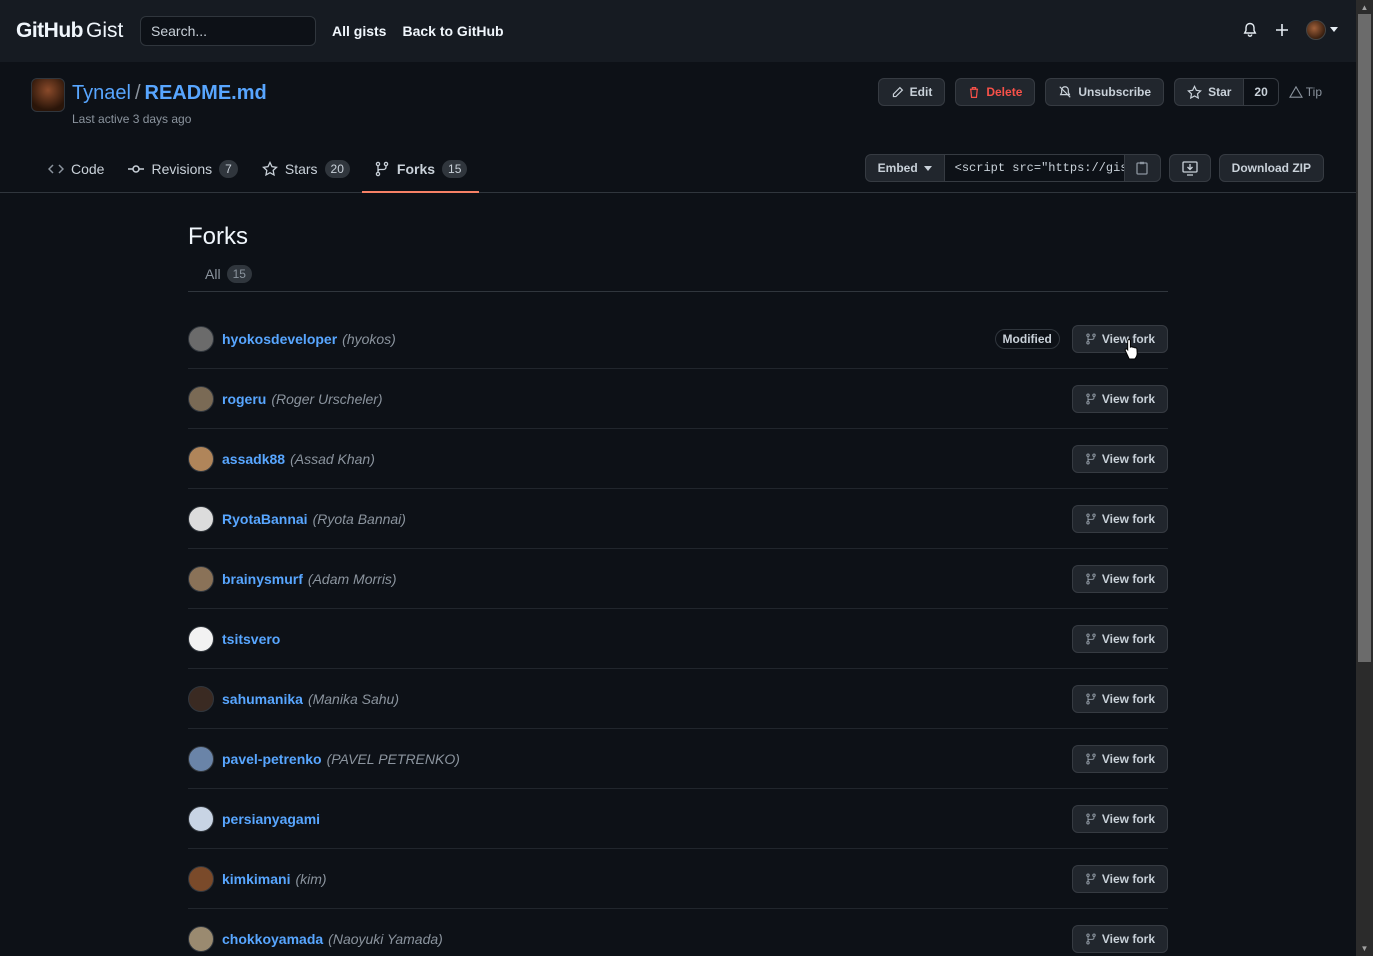  I want to click on tab-forks: Forks 15, so click(420, 169).